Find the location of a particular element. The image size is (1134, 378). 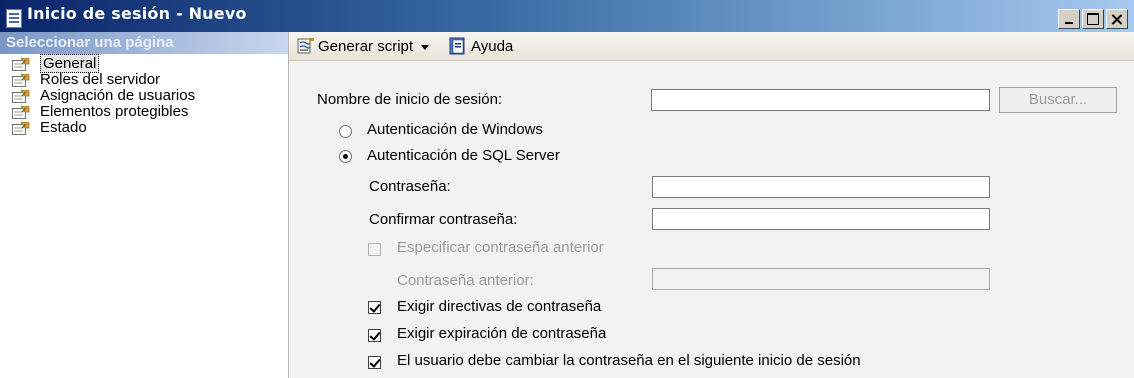

sidebar-item-server-roles: Roles del servidor is located at coordinates (144, 80).